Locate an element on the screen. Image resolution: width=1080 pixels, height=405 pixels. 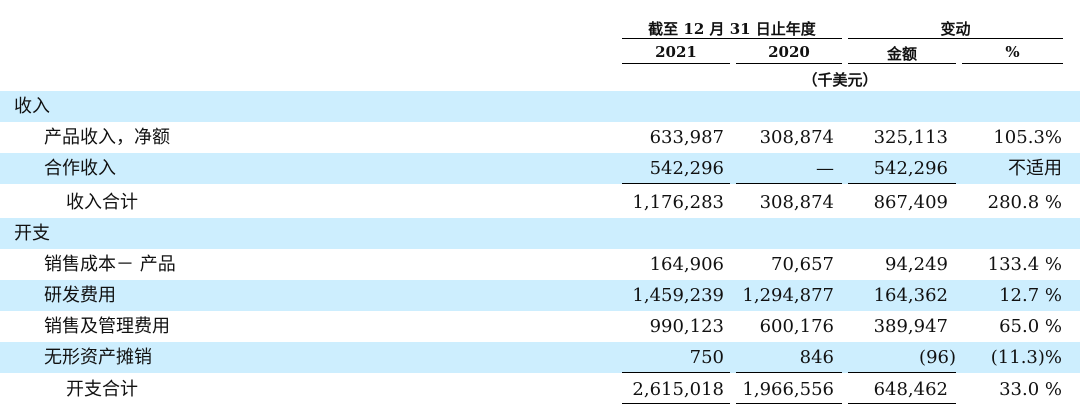
row-label: 合作收入 is located at coordinates (80, 168).